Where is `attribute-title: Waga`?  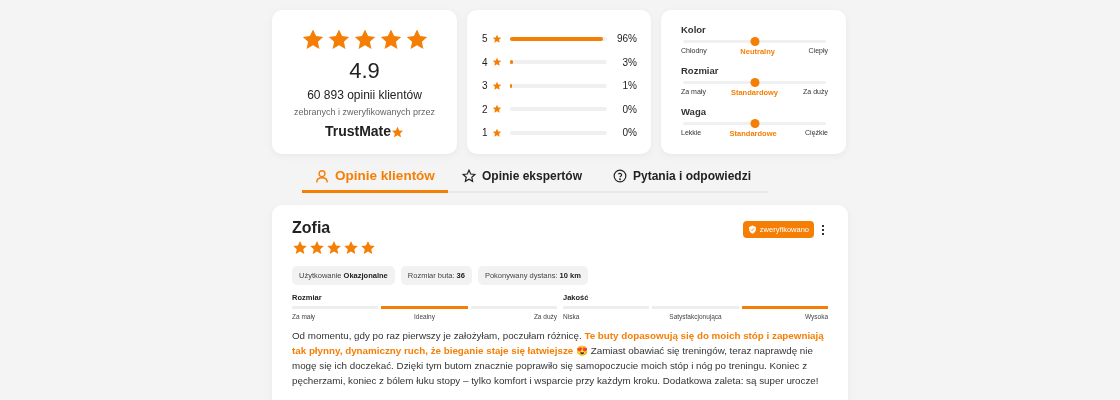
attribute-title: Waga is located at coordinates (694, 111).